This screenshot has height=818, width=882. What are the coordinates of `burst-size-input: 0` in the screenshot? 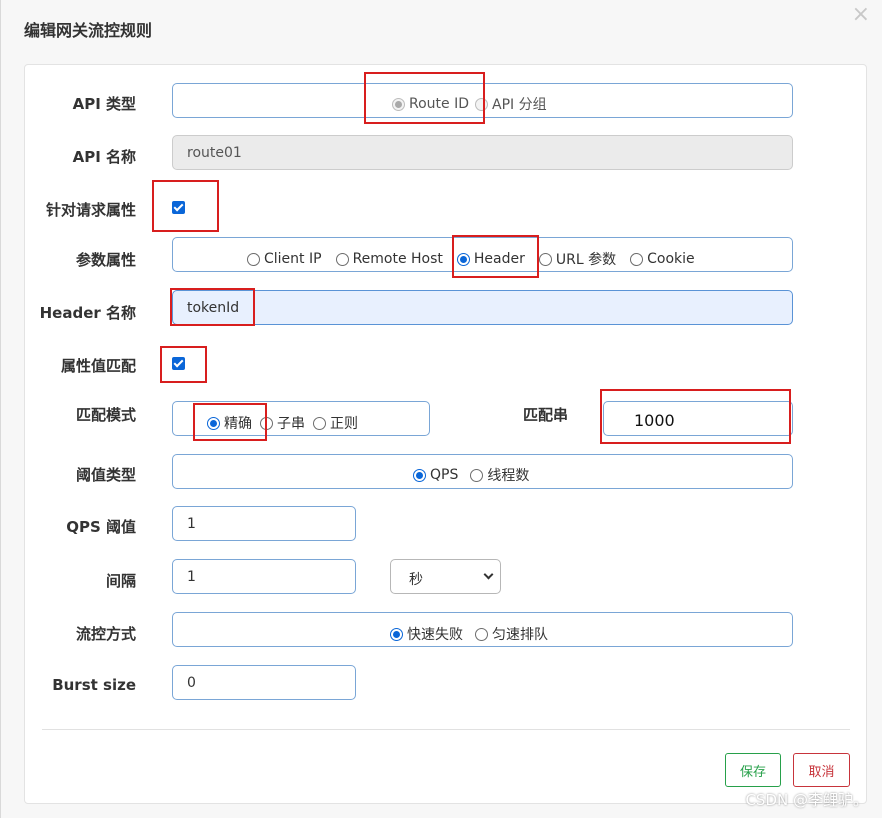 It's located at (264, 682).